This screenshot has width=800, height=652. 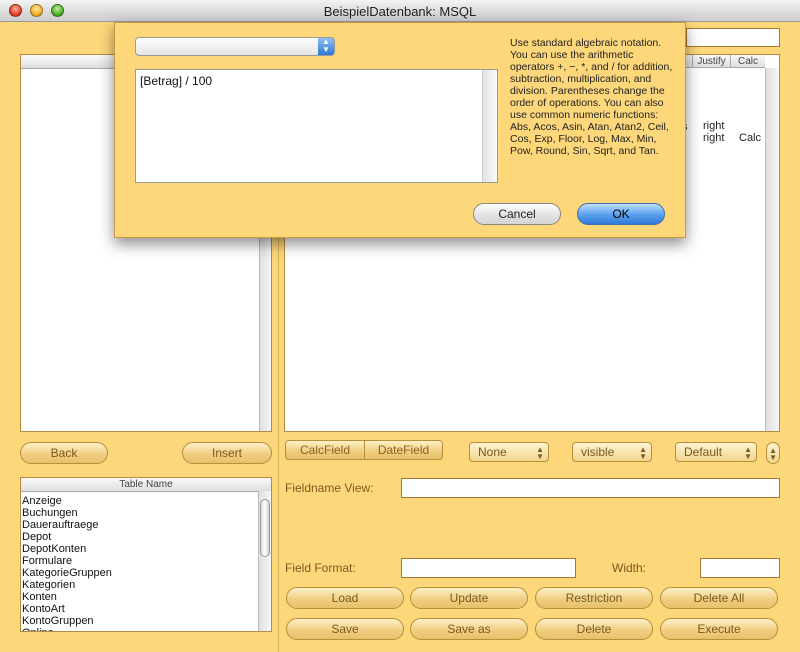 I want to click on width-label: Width:, so click(x=629, y=568).